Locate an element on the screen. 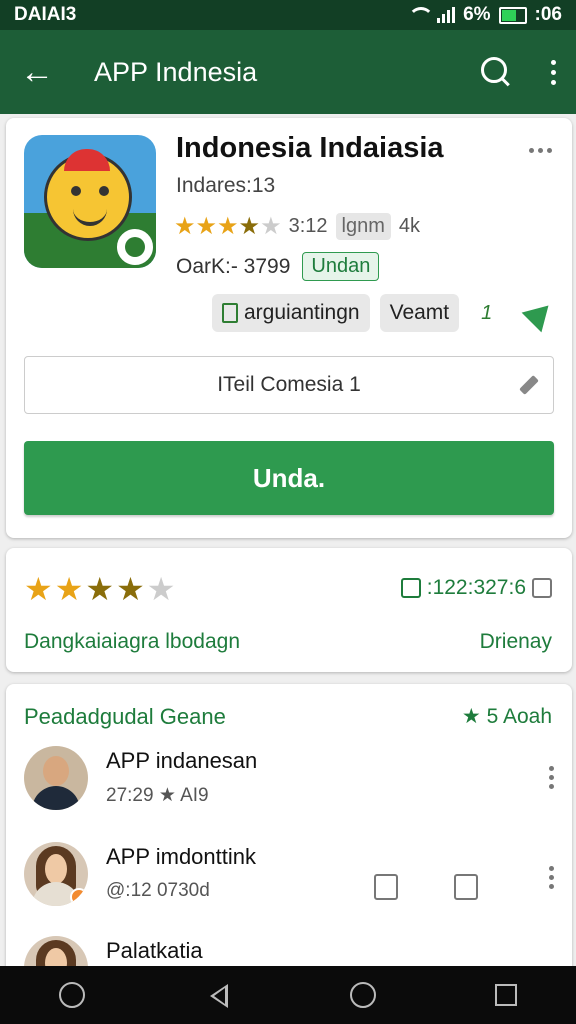 The width and height of the screenshot is (576, 1024). review-item: APP indanesan 27:29 ★ AI9 is located at coordinates (289, 786).